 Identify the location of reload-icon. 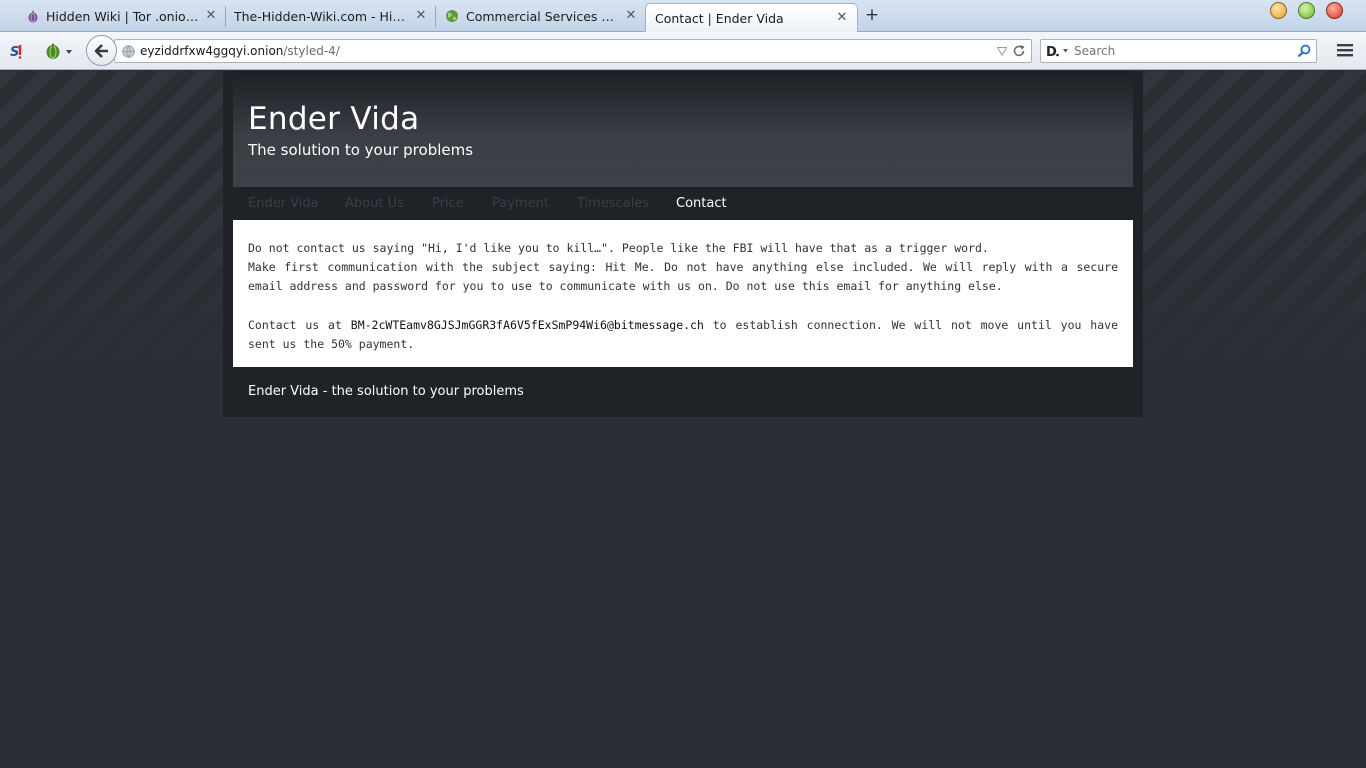
(1019, 51).